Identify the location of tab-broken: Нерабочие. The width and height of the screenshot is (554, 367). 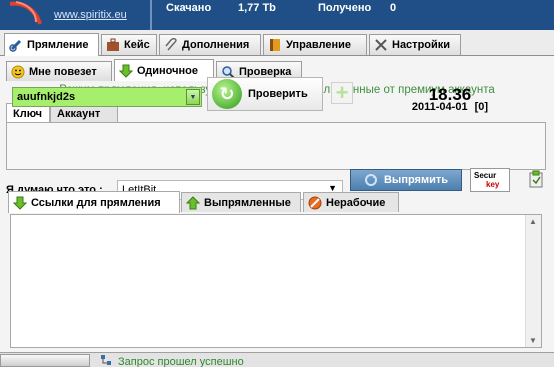
(351, 202).